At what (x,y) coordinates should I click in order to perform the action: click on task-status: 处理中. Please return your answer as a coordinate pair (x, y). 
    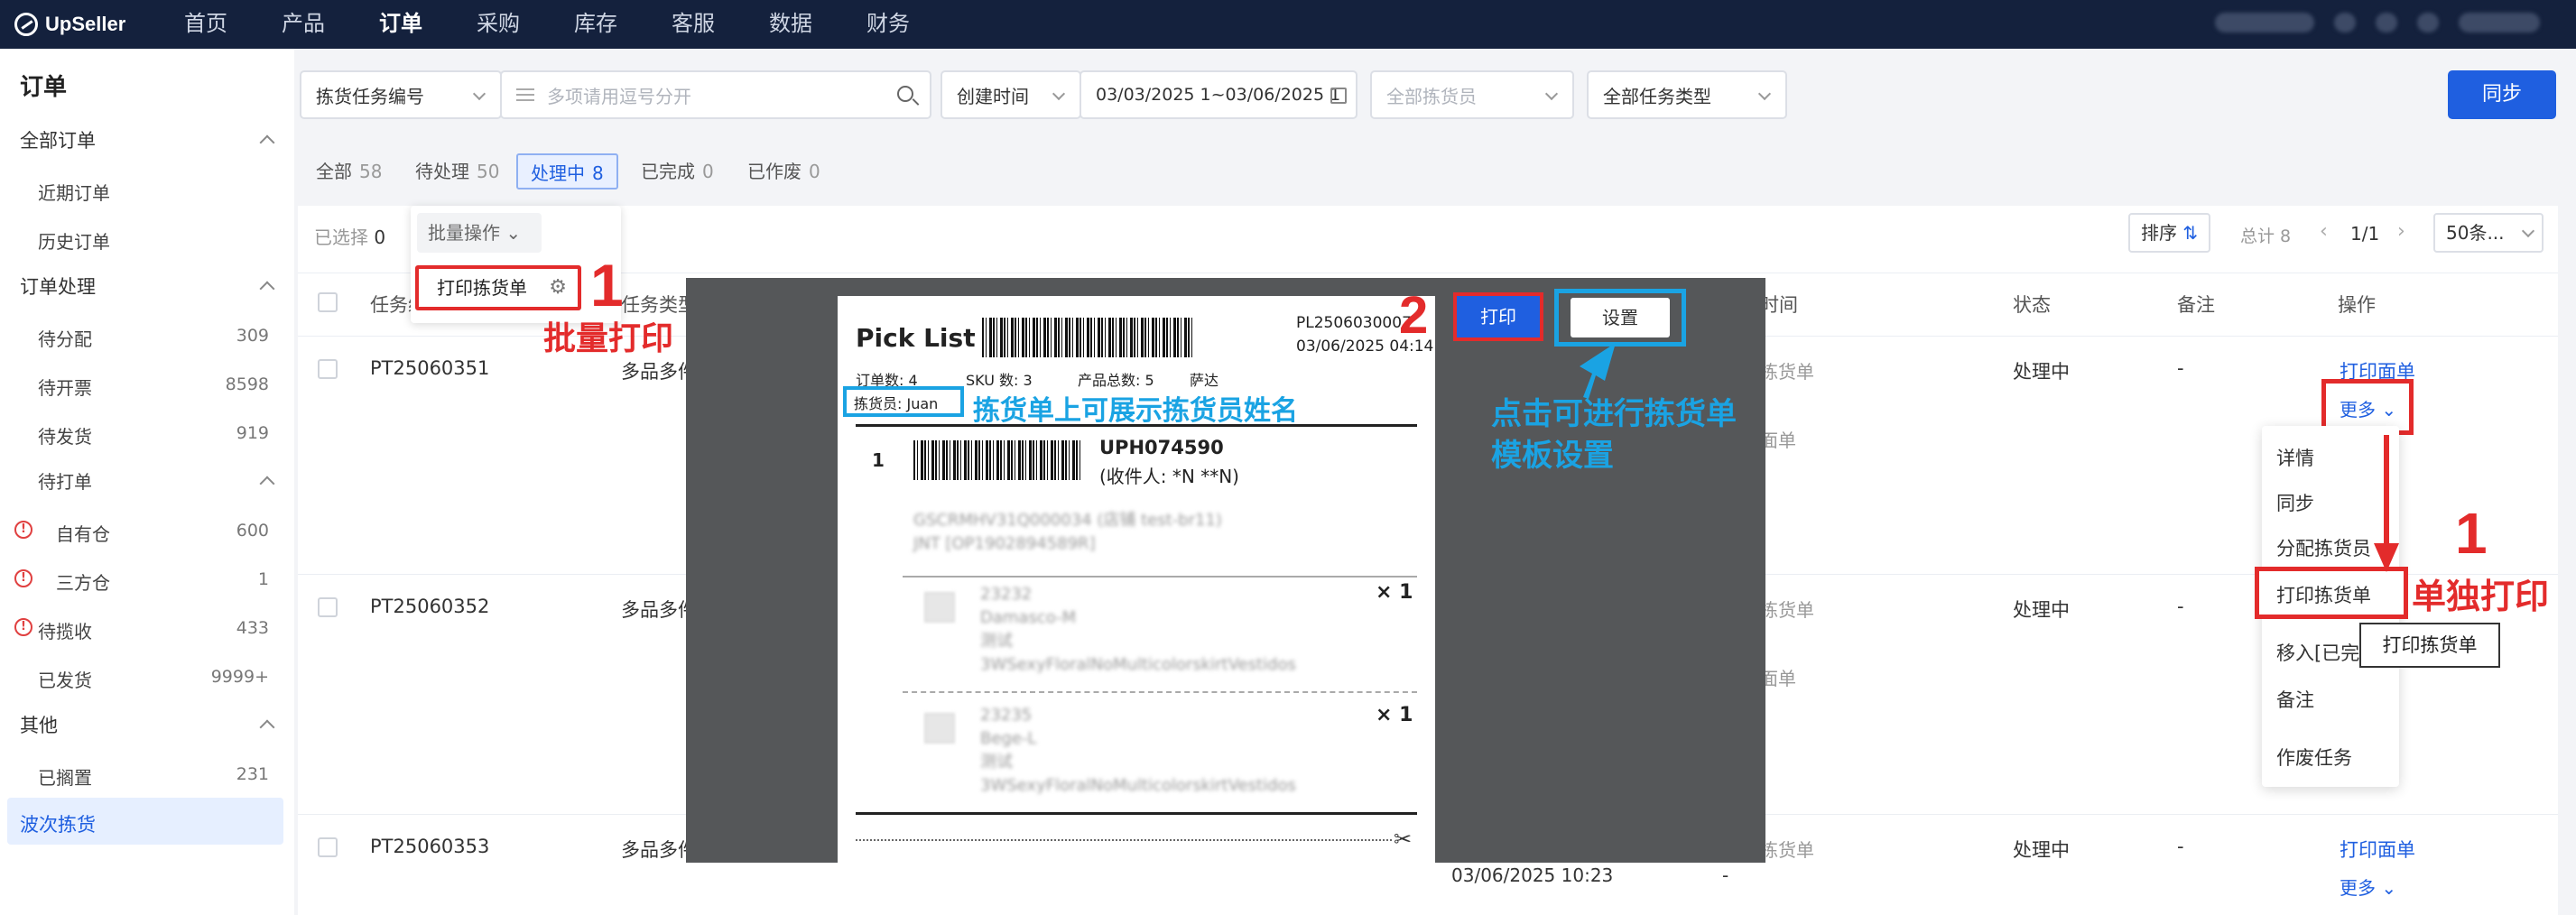
    Looking at the image, I should click on (2041, 850).